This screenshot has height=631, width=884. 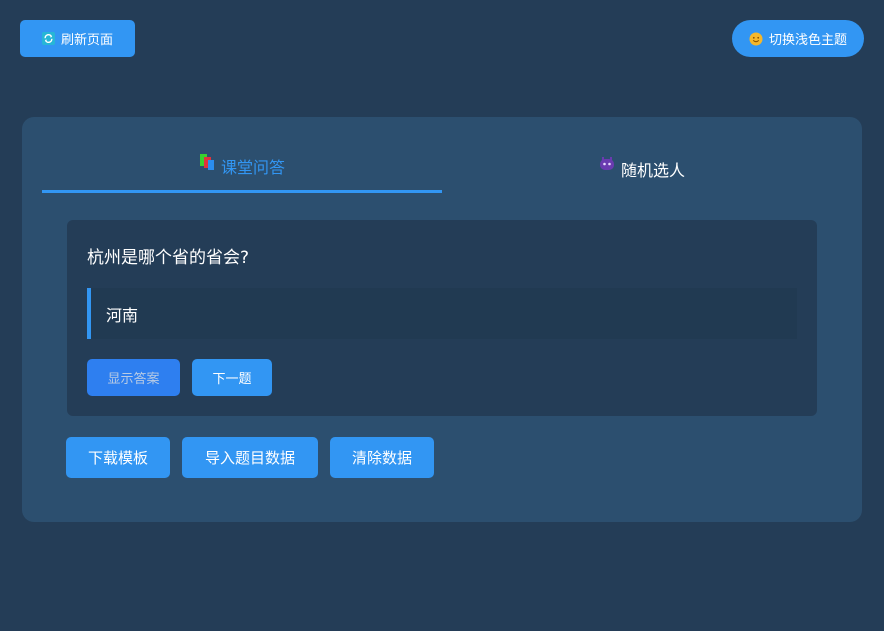 What do you see at coordinates (382, 457) in the screenshot?
I see `clear-data-button: 清除数据` at bounding box center [382, 457].